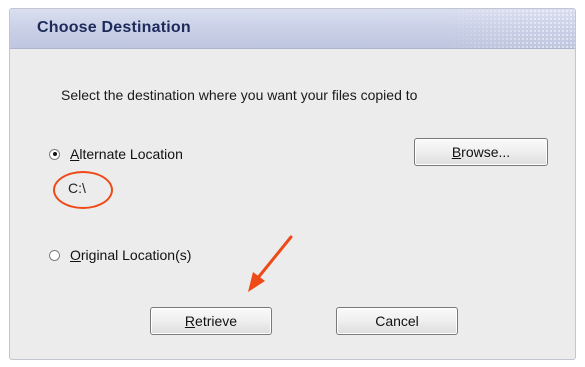  What do you see at coordinates (126, 154) in the screenshot?
I see `alternate-location-label: Alternate Location` at bounding box center [126, 154].